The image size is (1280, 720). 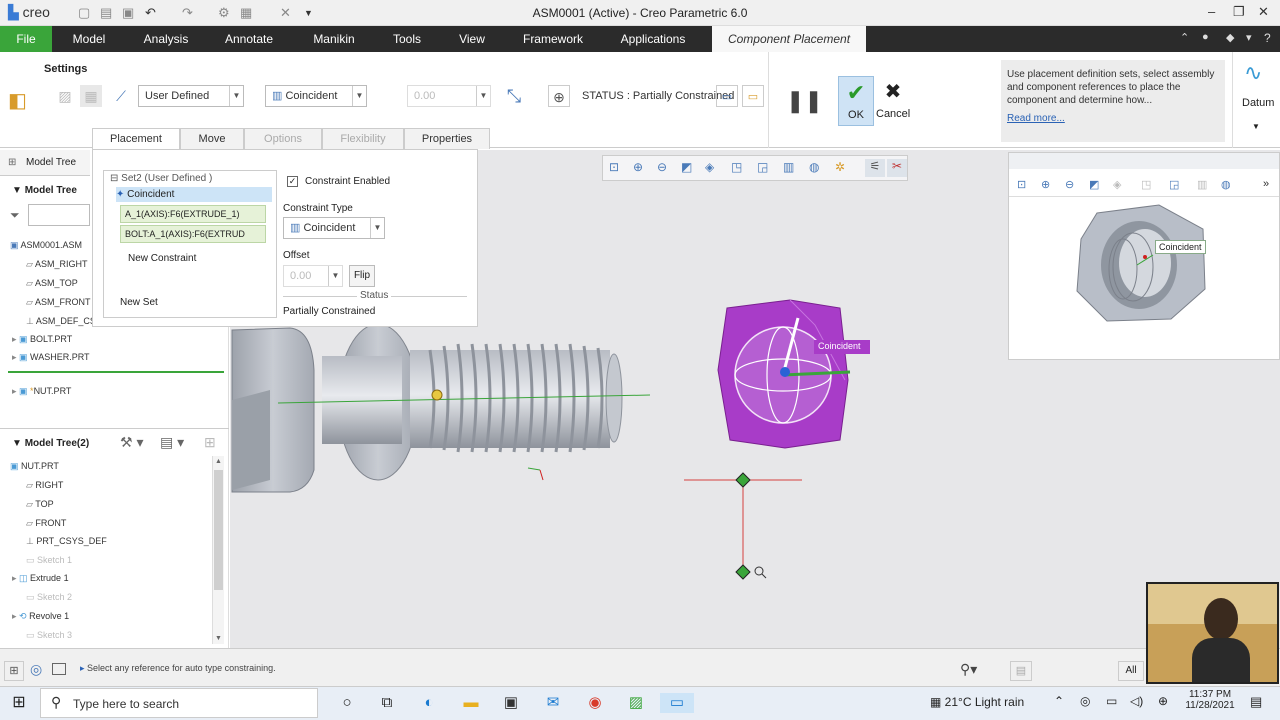 What do you see at coordinates (977, 702) in the screenshot?
I see `weather-widget: ▦ 21°C Light rain` at bounding box center [977, 702].